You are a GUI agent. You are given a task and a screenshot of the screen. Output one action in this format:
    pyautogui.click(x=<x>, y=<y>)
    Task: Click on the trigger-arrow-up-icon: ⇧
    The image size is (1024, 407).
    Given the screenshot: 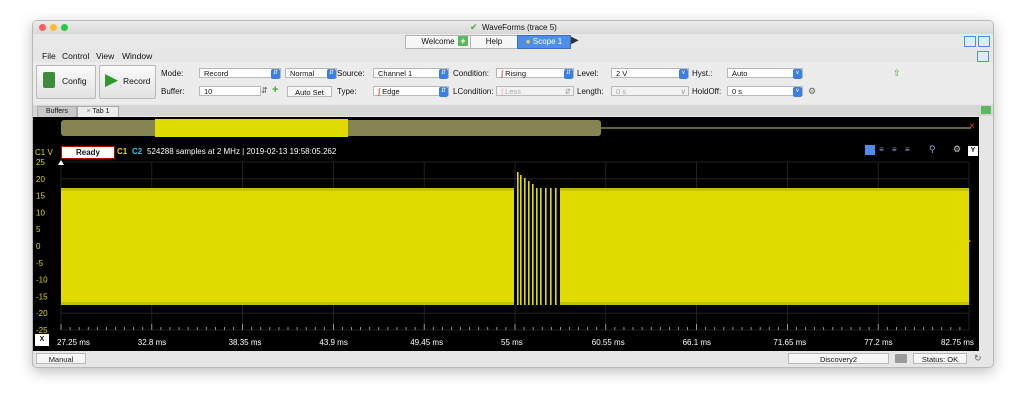 What is the action you would take?
    pyautogui.click(x=897, y=73)
    